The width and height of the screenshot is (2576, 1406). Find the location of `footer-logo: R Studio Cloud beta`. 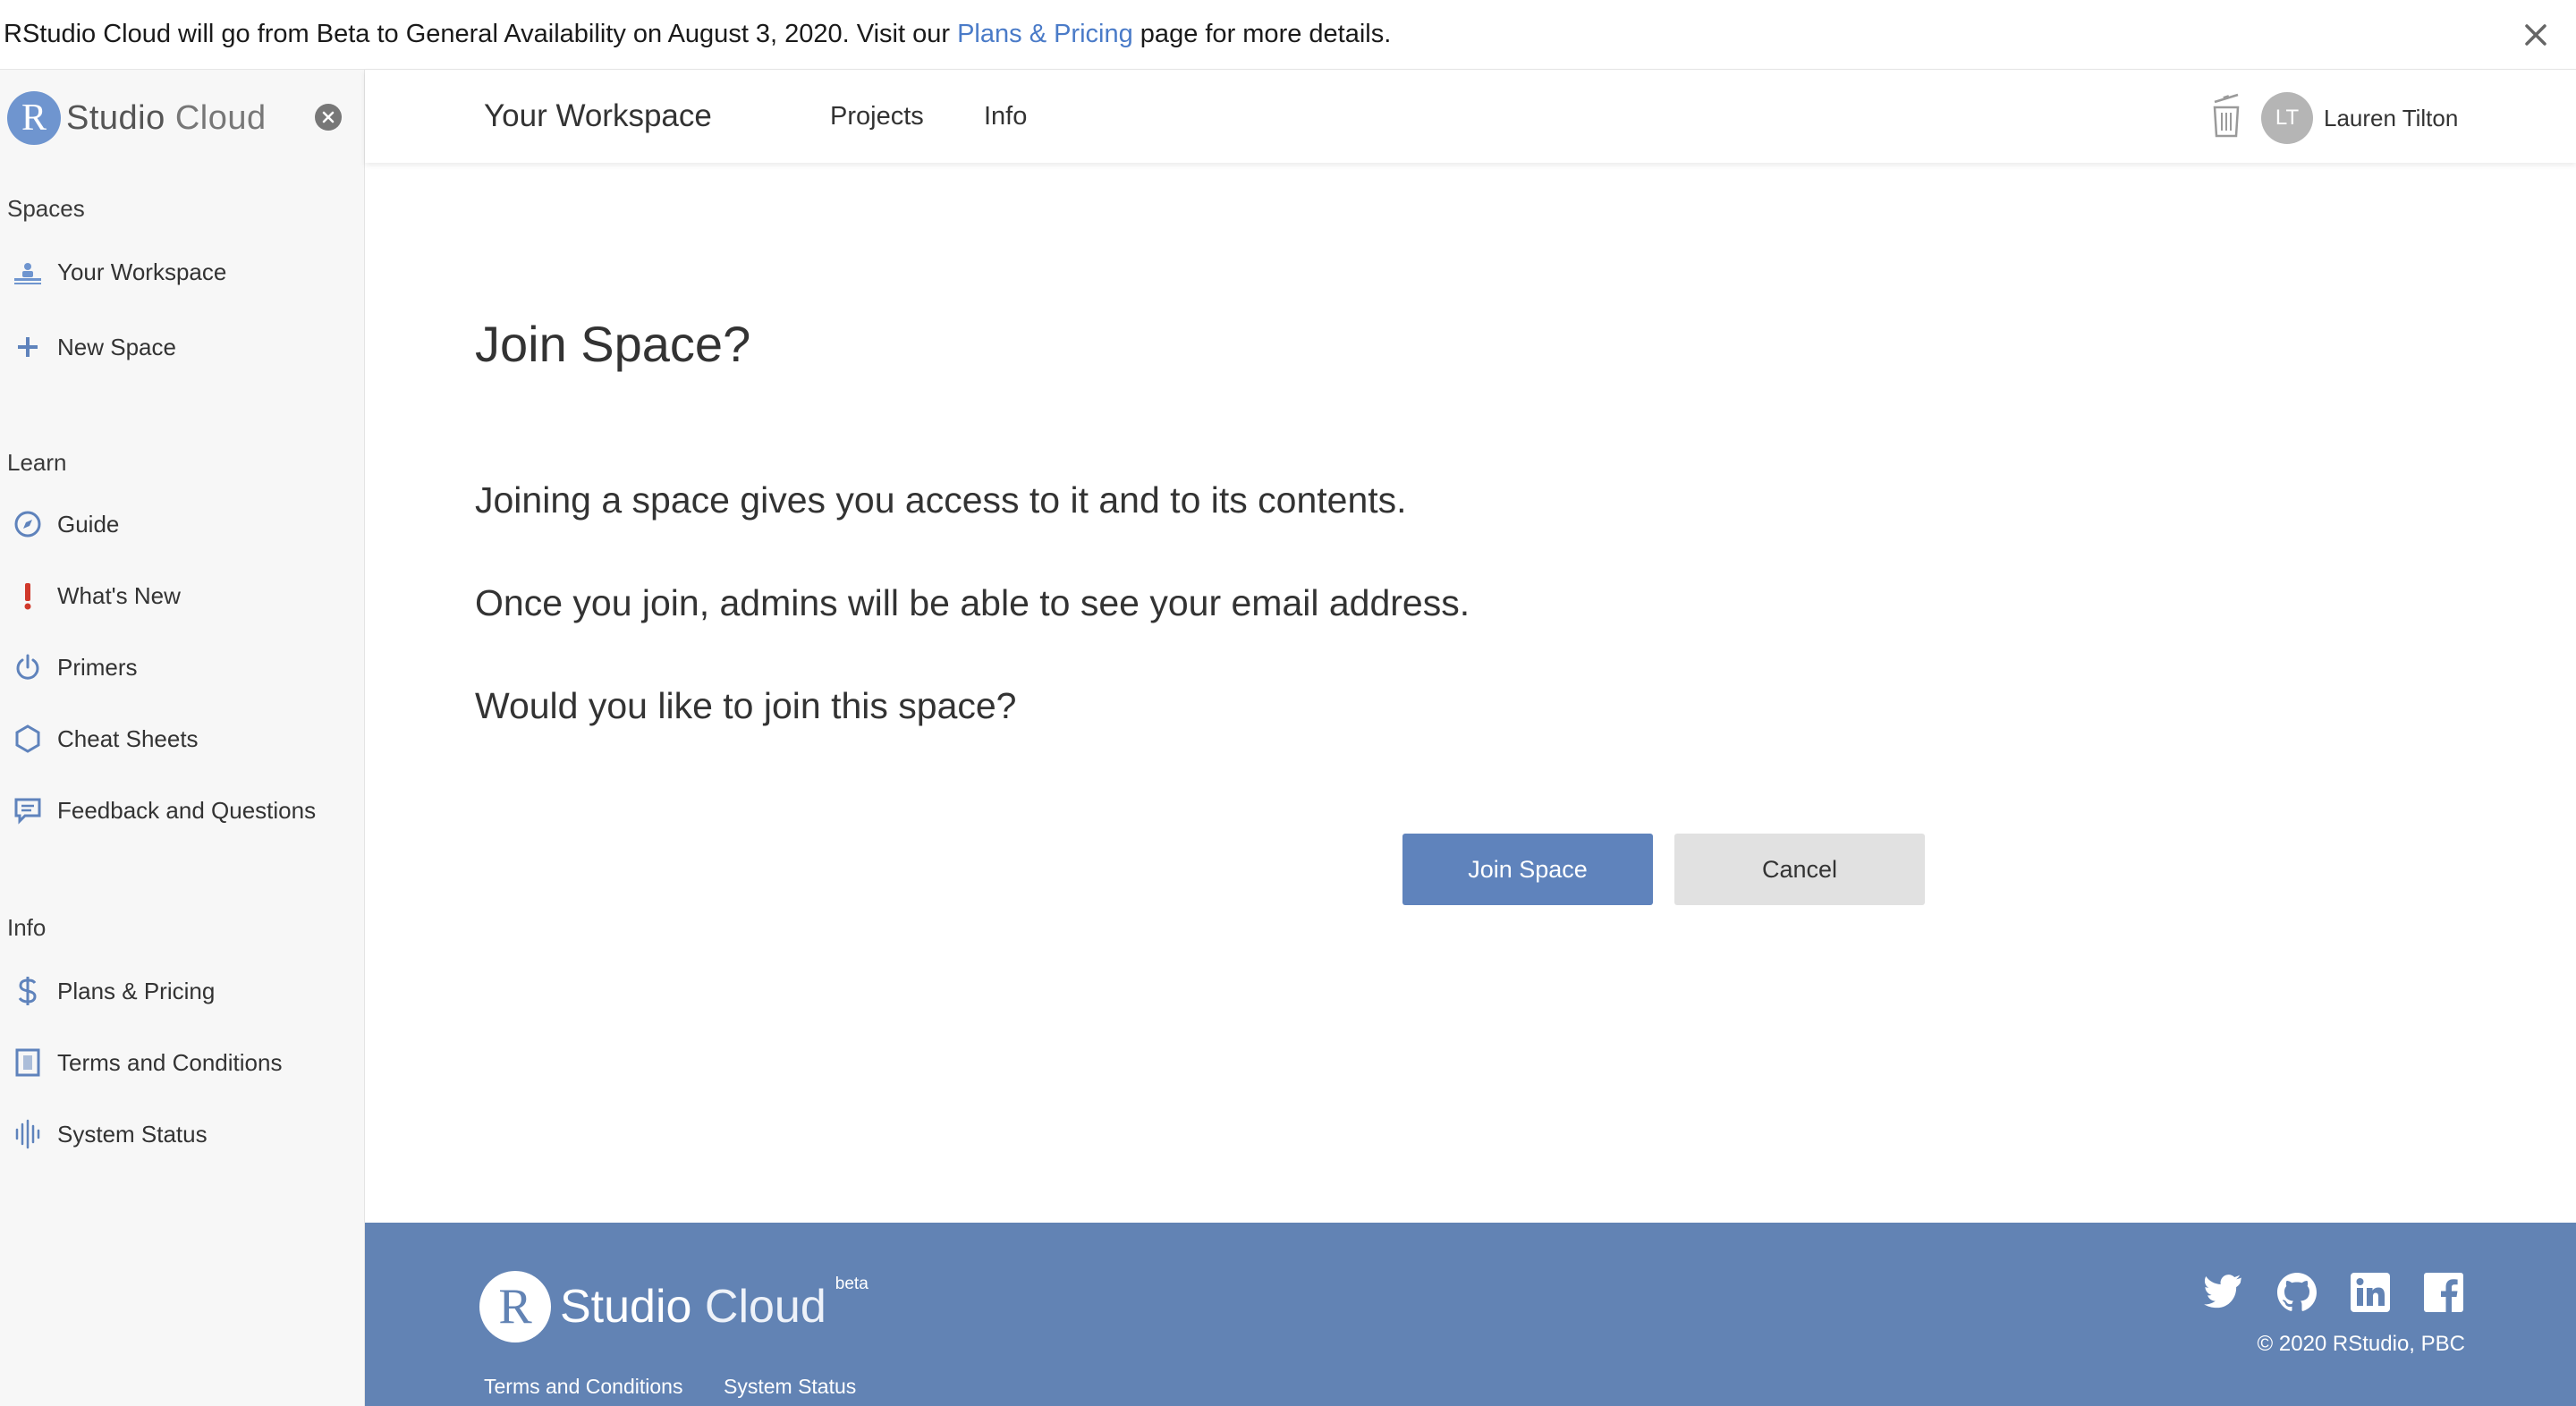

footer-logo: R Studio Cloud beta is located at coordinates (674, 1307).